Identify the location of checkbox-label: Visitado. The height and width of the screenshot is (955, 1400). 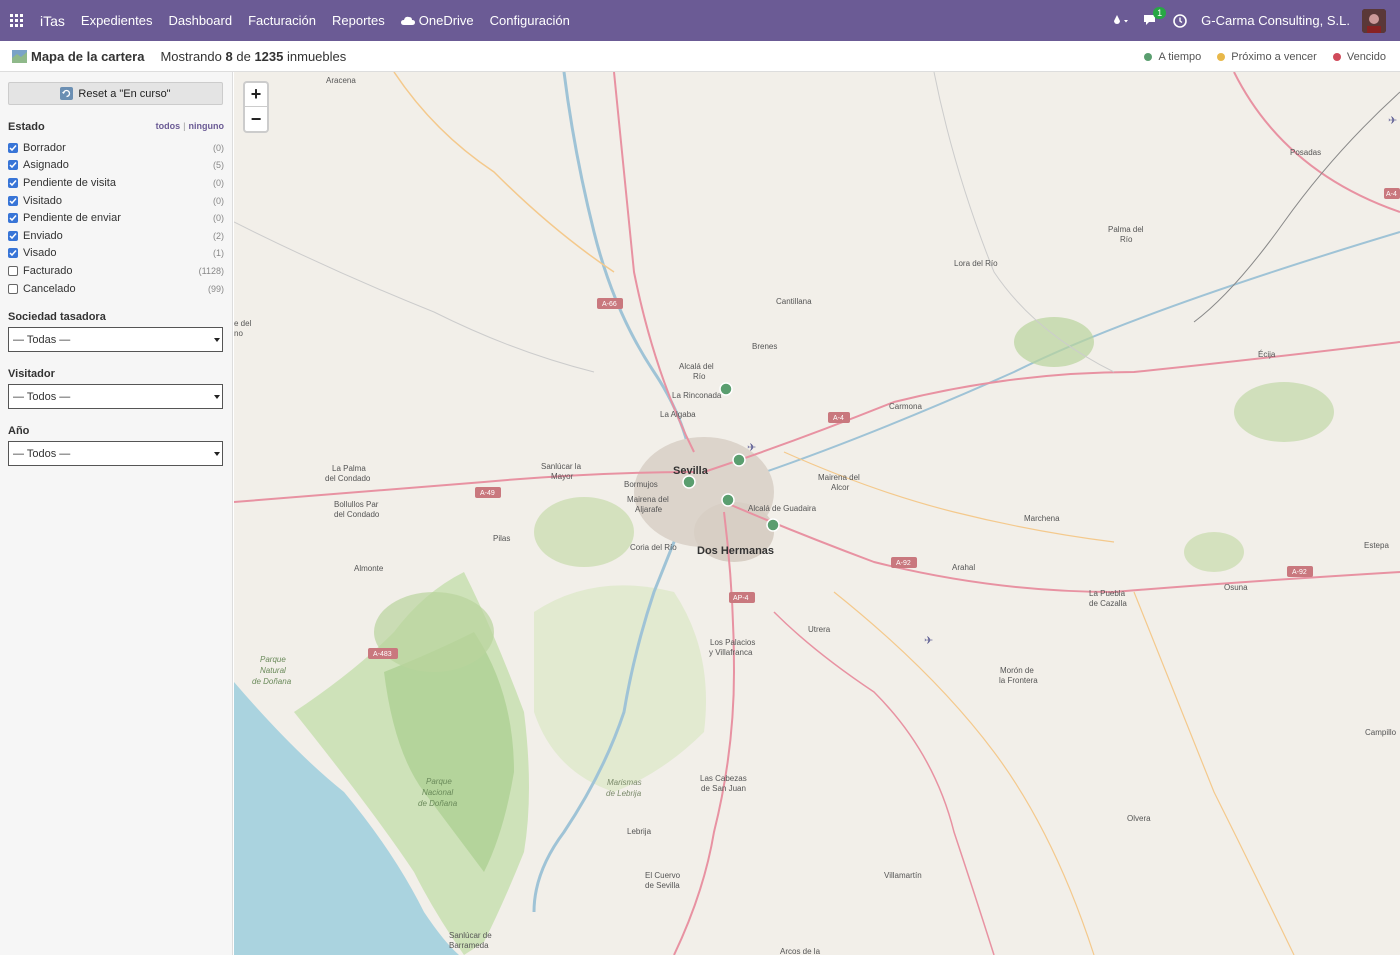
(42, 200).